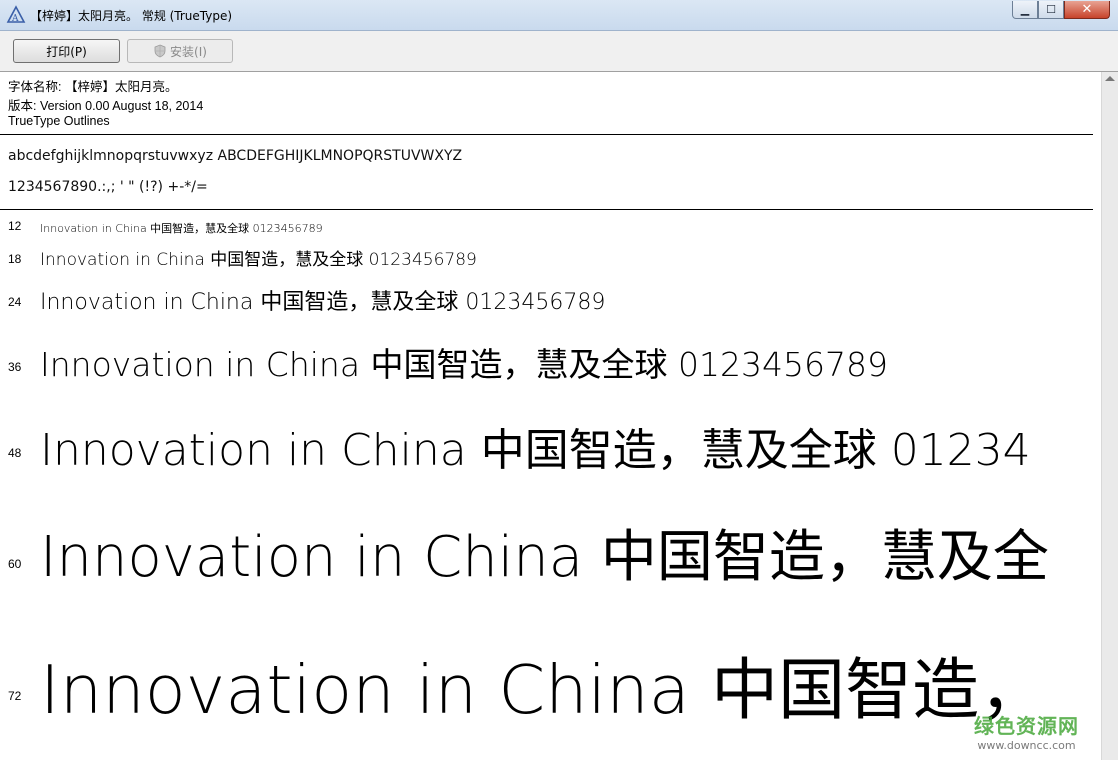  I want to click on print-button-label: 打印(P), so click(66, 51).